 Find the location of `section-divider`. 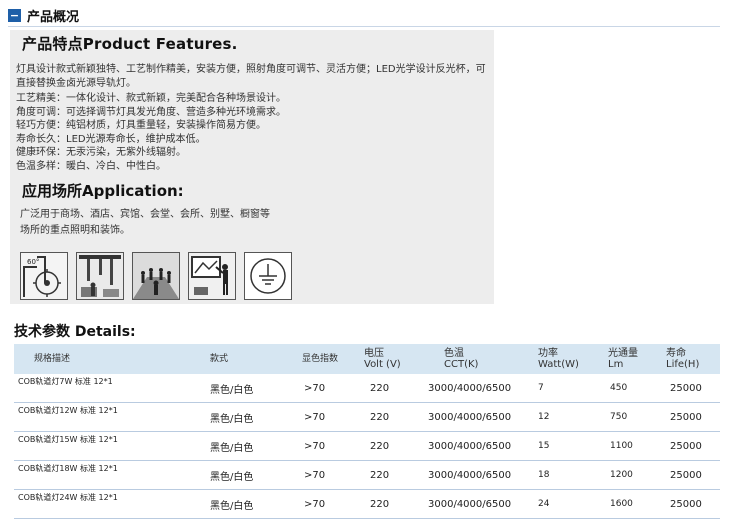

section-divider is located at coordinates (364, 26).